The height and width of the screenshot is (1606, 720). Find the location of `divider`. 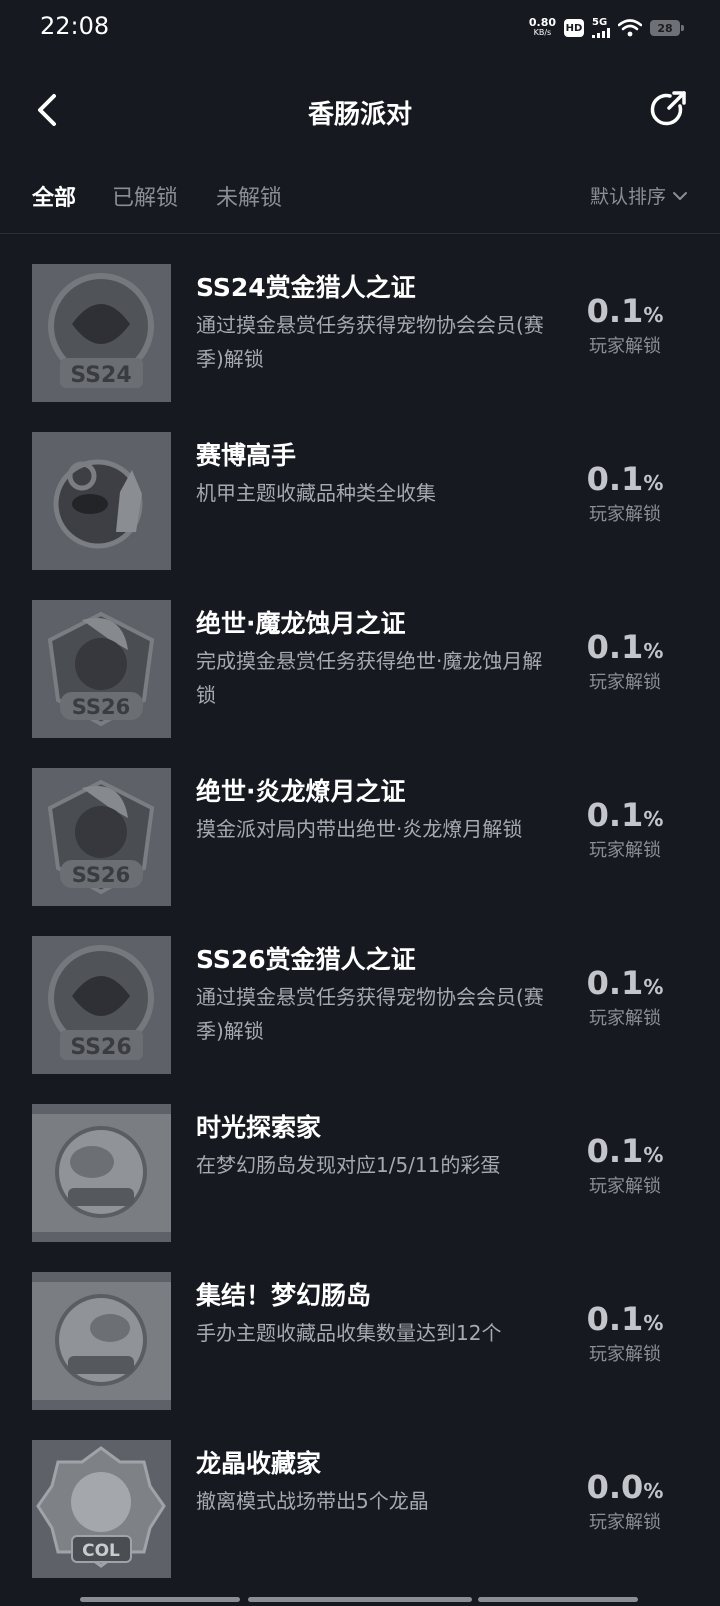

divider is located at coordinates (360, 233).